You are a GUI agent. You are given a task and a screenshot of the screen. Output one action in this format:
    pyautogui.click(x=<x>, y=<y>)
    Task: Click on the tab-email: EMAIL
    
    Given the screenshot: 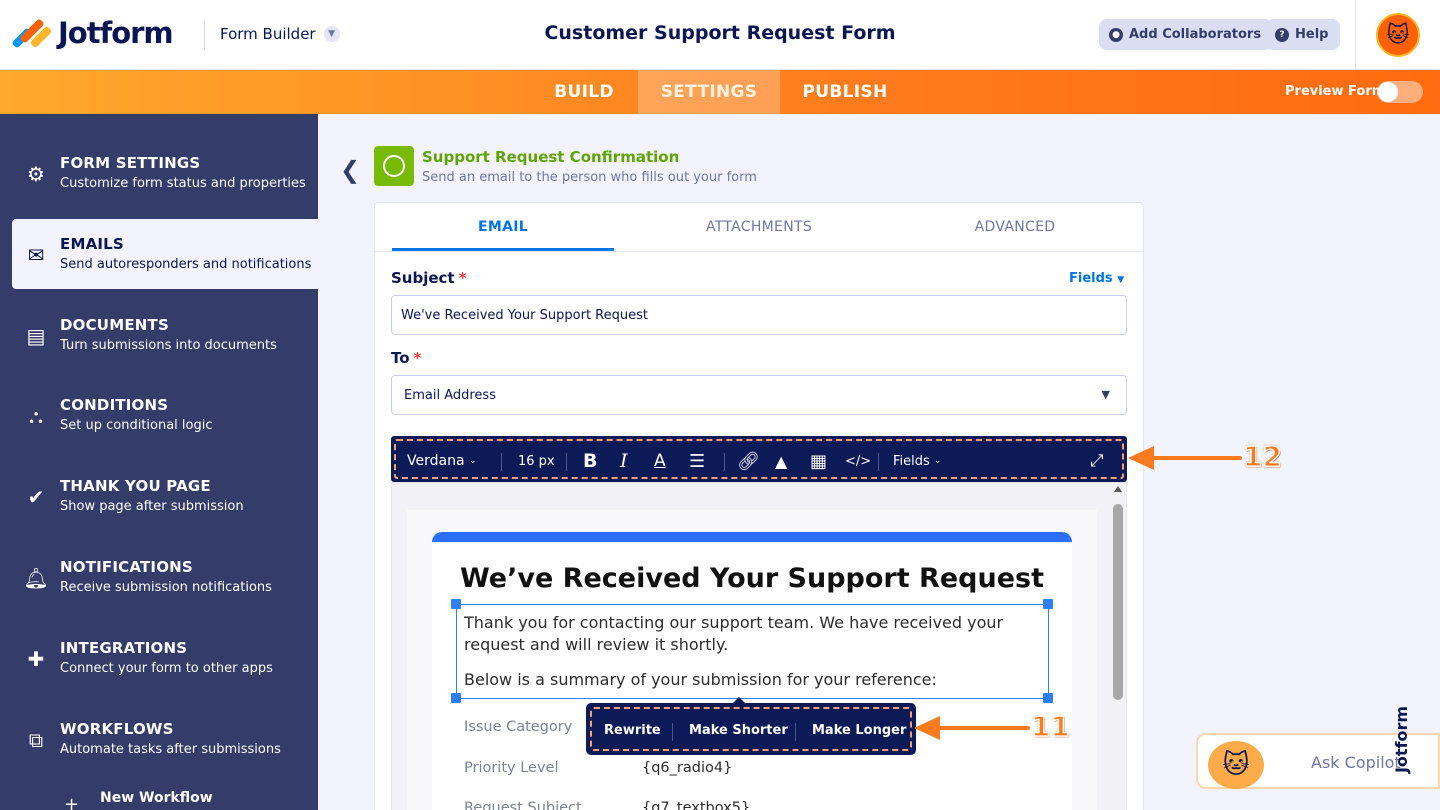 What is the action you would take?
    pyautogui.click(x=503, y=227)
    